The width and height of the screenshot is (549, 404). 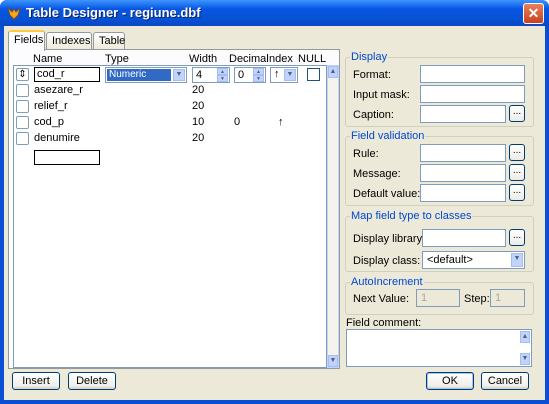 I want to click on input-mask-input, so click(x=472, y=94).